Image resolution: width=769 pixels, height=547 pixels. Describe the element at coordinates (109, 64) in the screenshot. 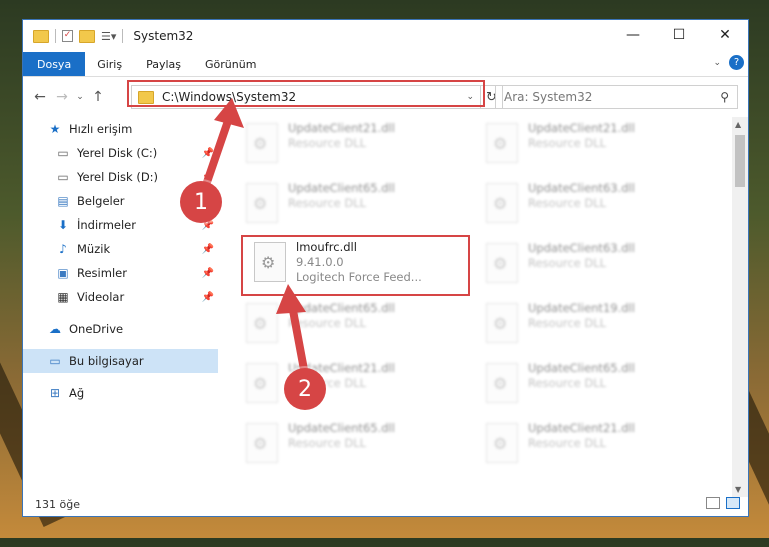

I see `tab-home: Giriş` at that location.